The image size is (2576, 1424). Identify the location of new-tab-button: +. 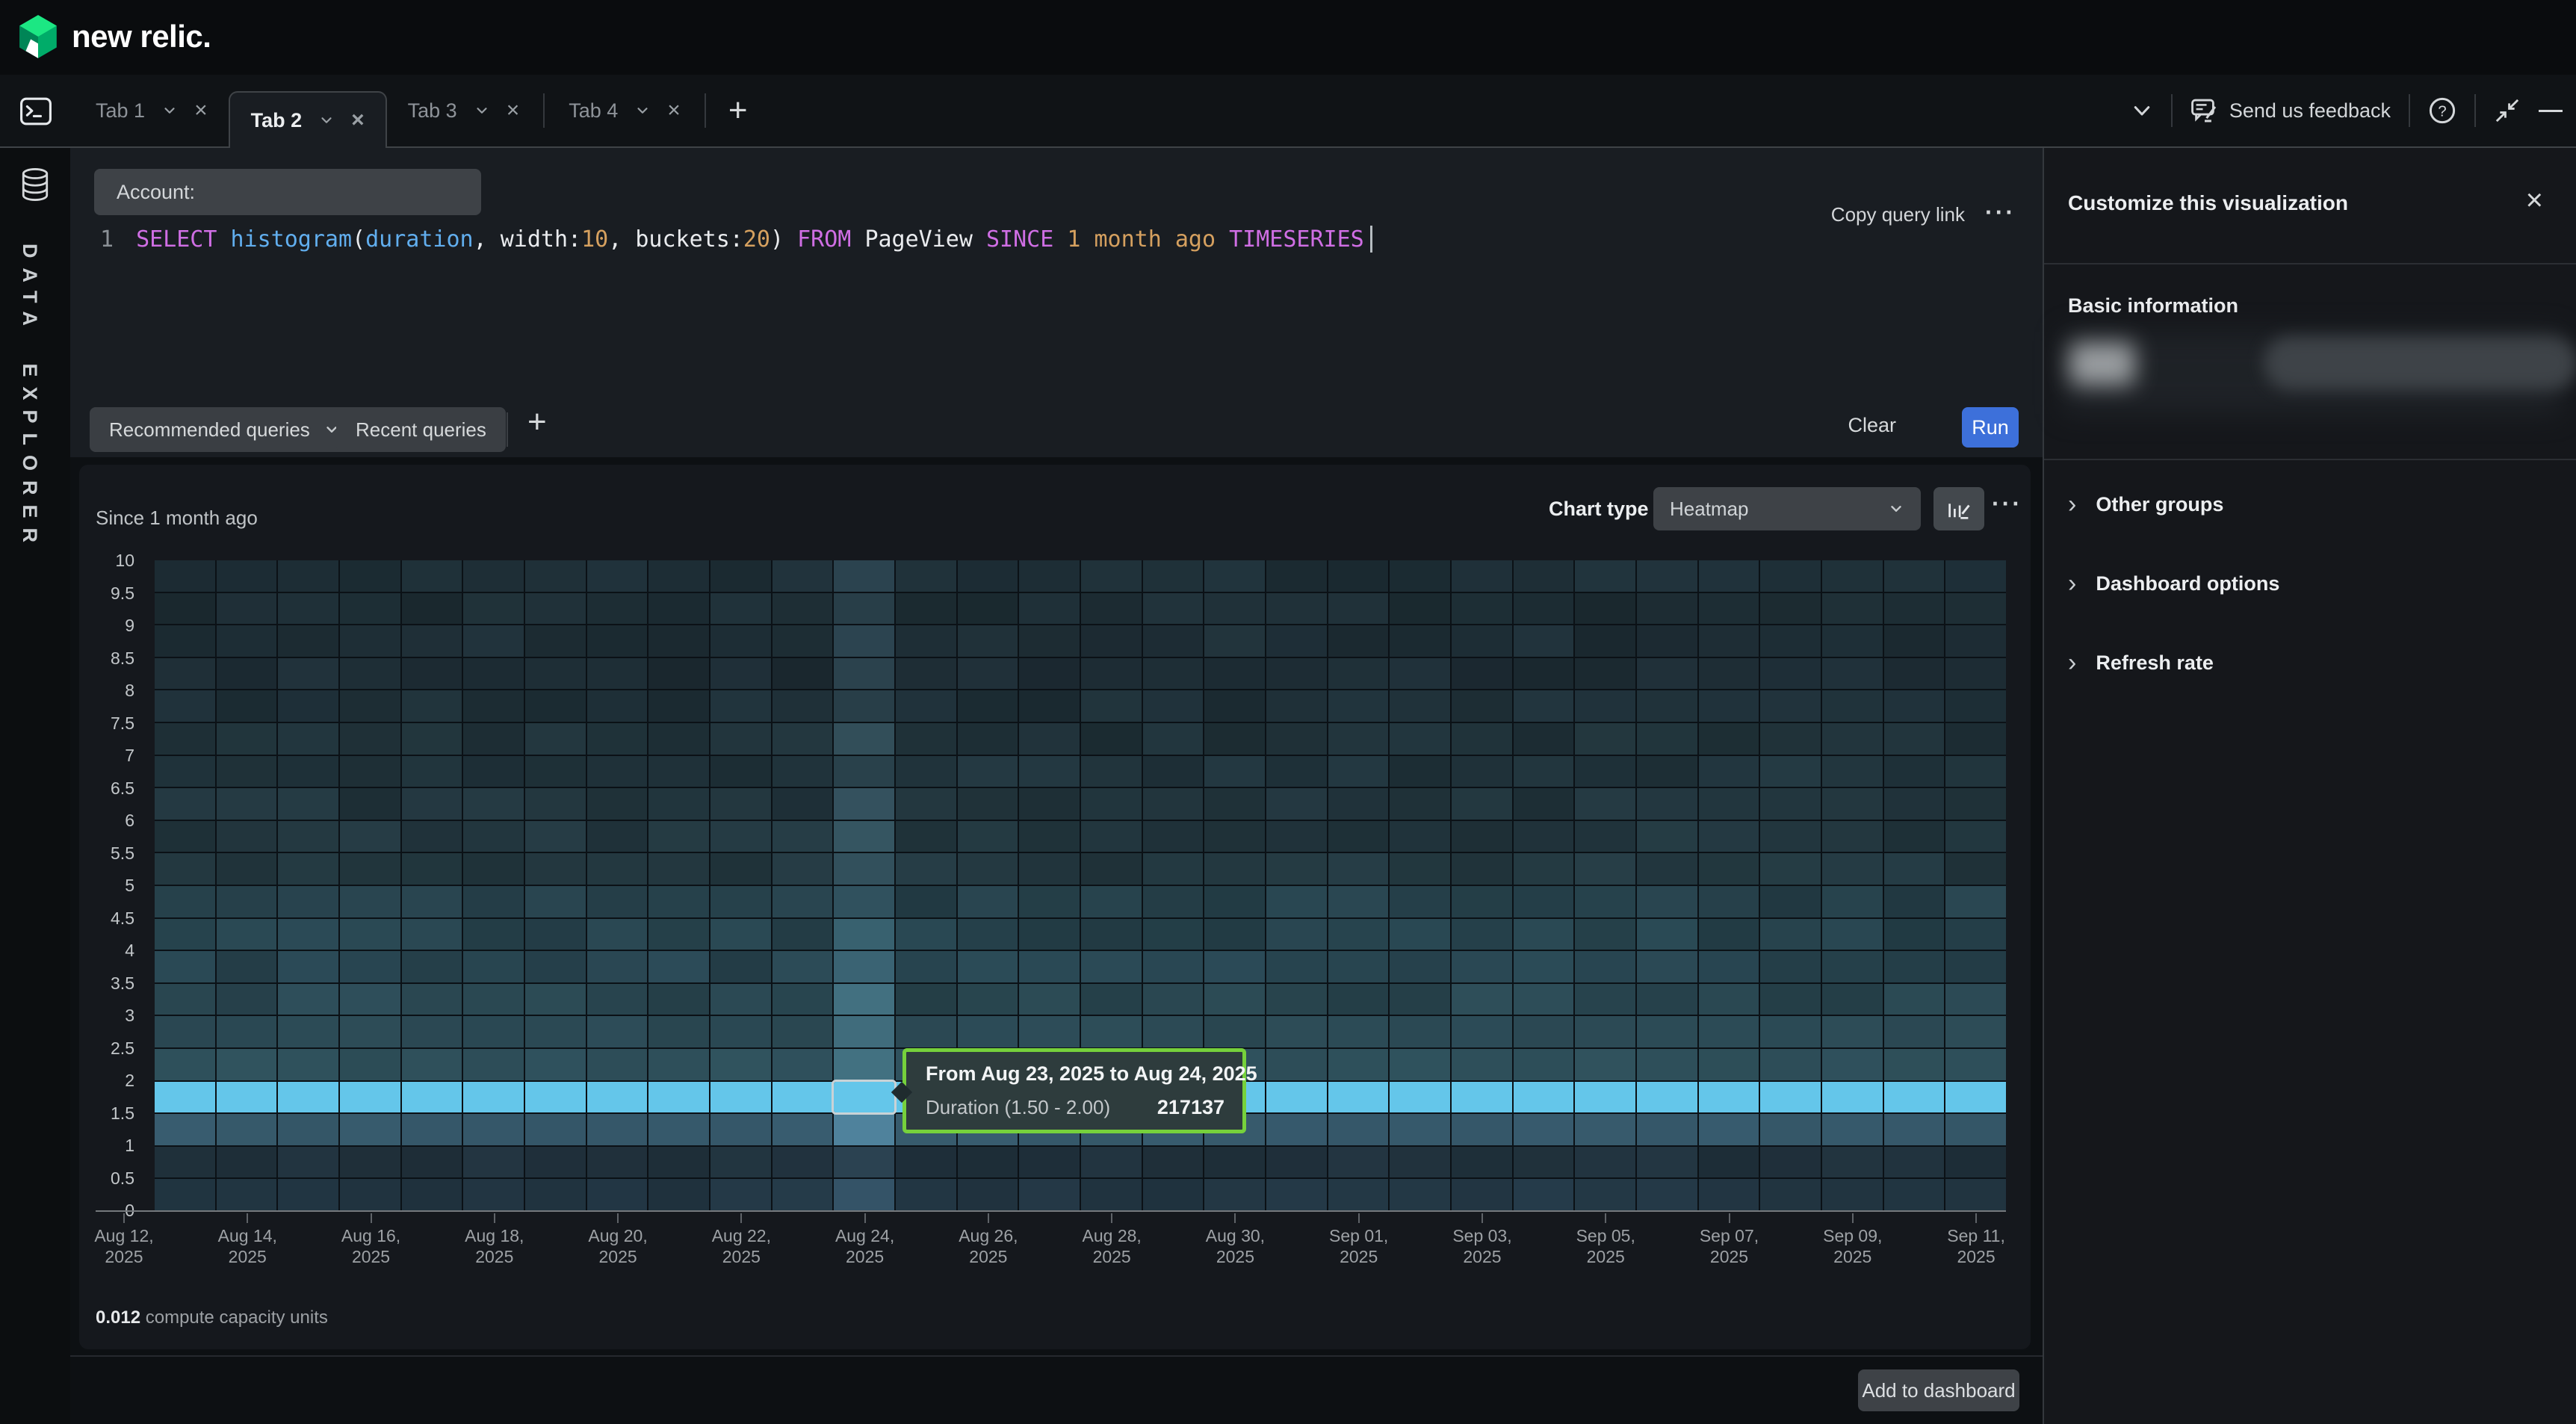
(738, 110).